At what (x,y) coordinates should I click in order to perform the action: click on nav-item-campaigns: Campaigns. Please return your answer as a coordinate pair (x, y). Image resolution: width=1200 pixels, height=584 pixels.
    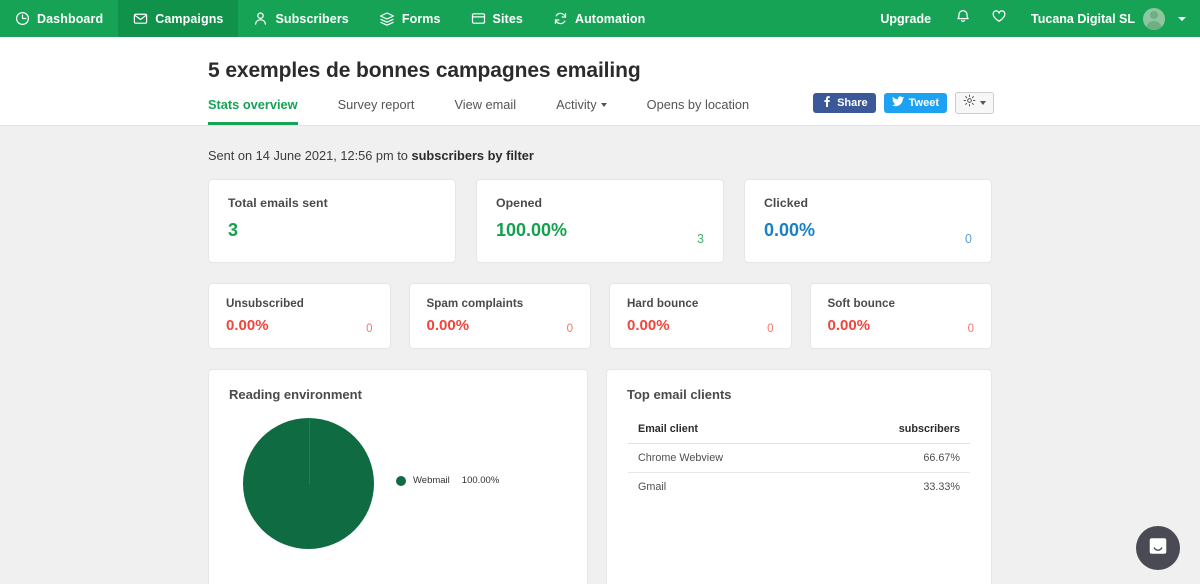
    Looking at the image, I should click on (178, 18).